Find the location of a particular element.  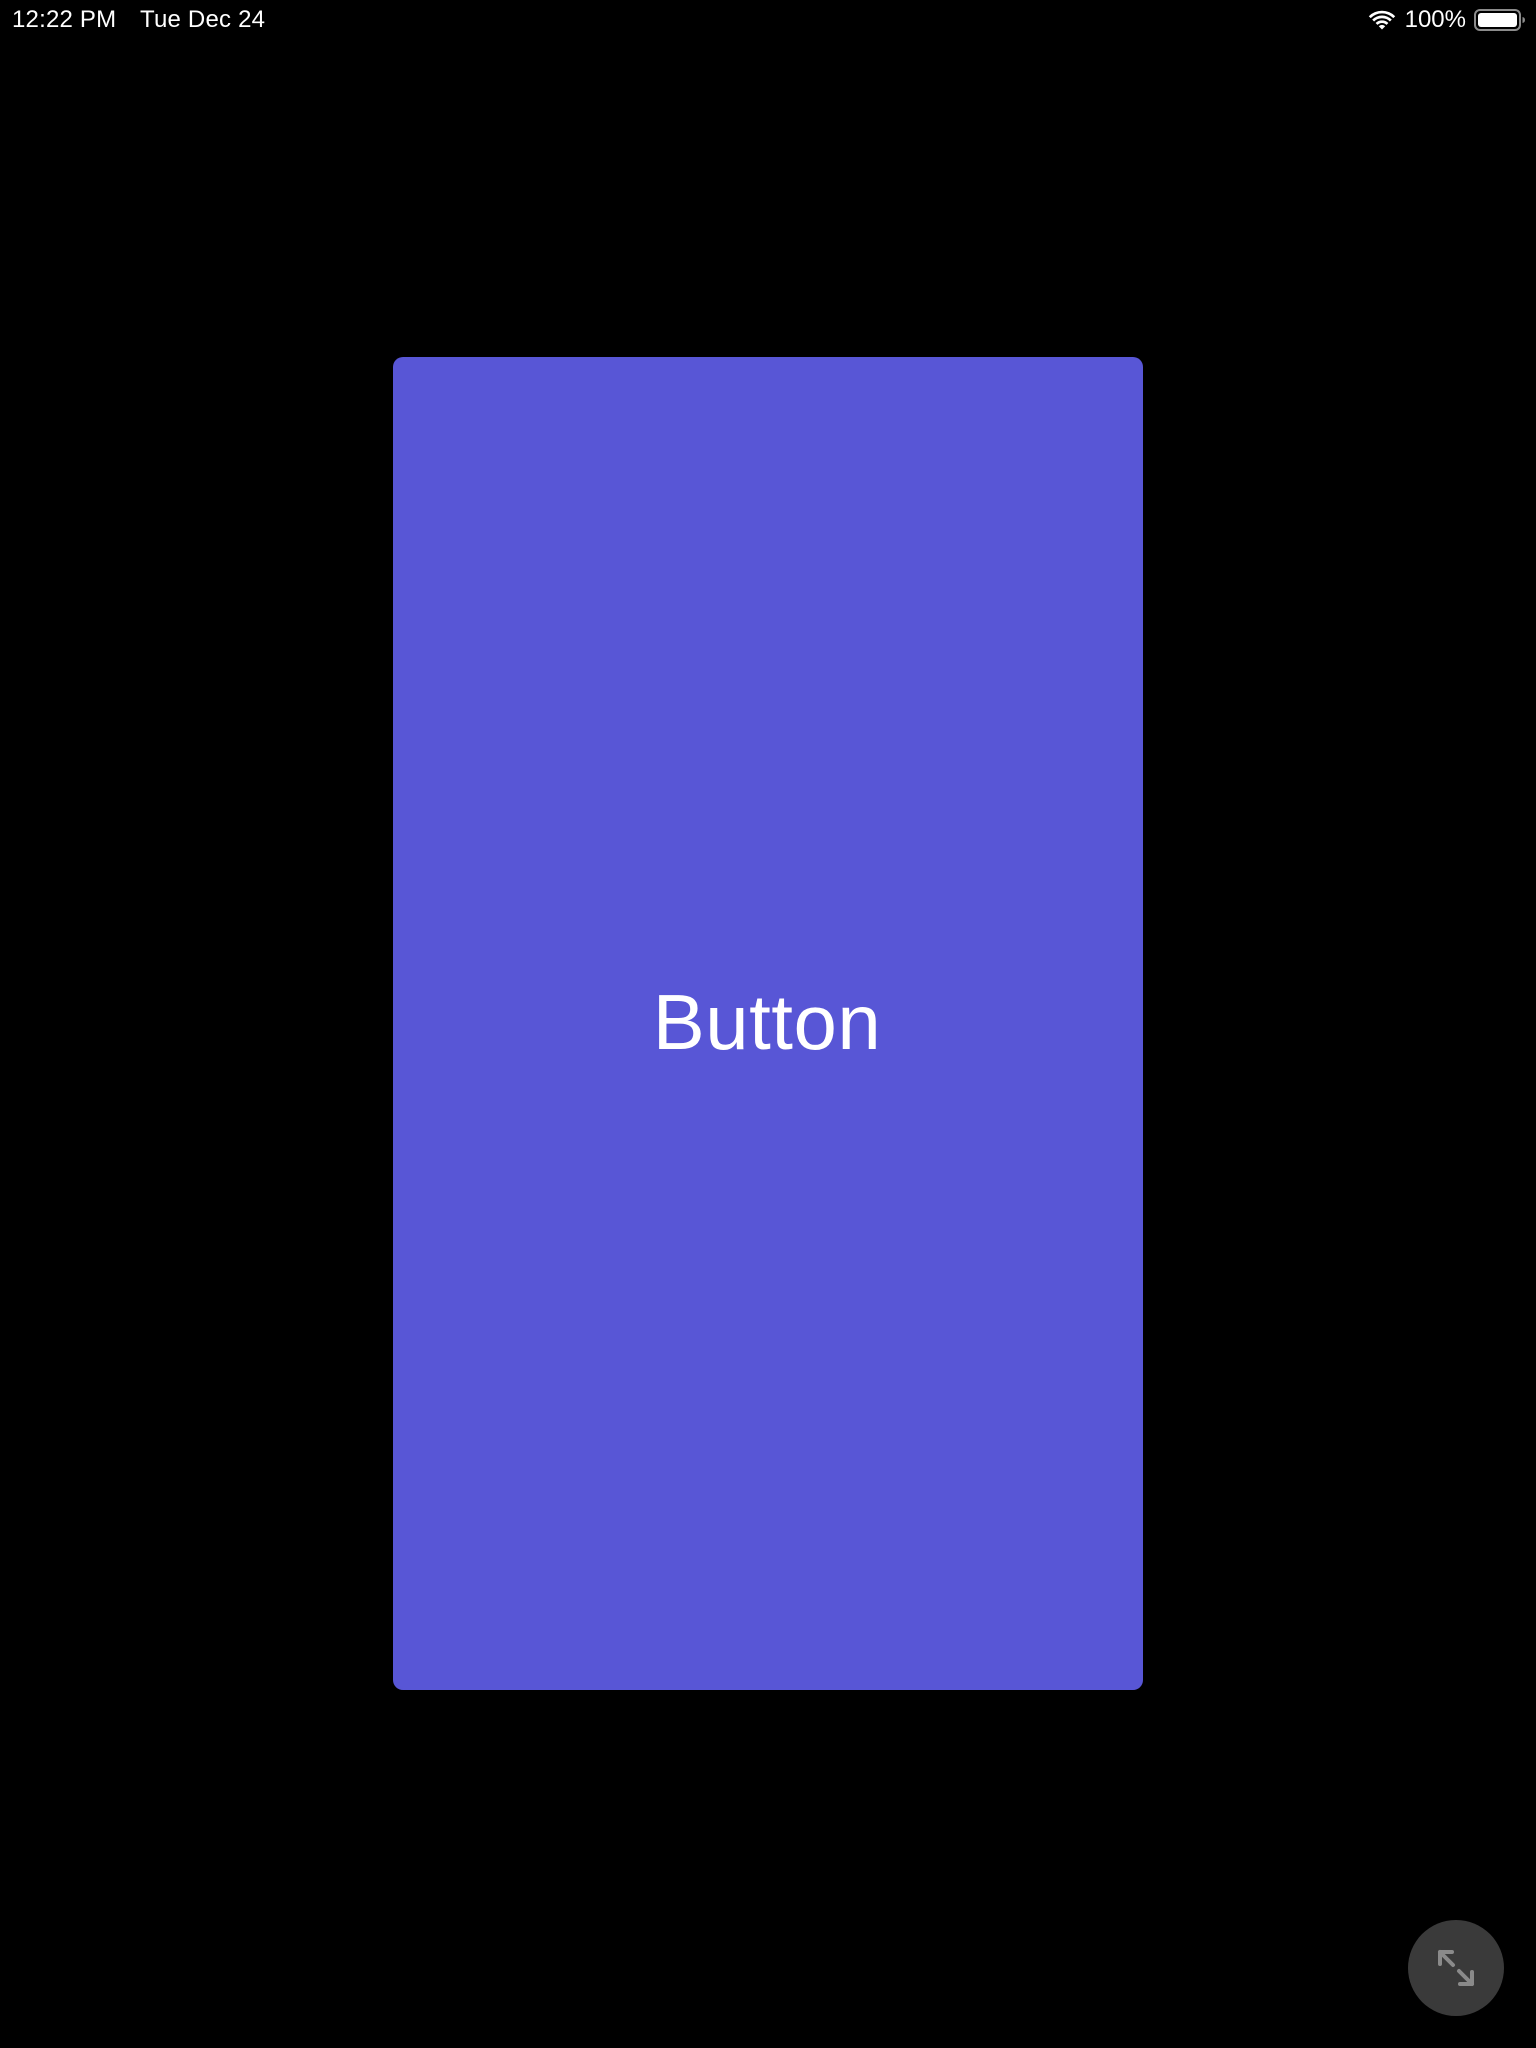

battery-full-icon is located at coordinates (1500, 20).